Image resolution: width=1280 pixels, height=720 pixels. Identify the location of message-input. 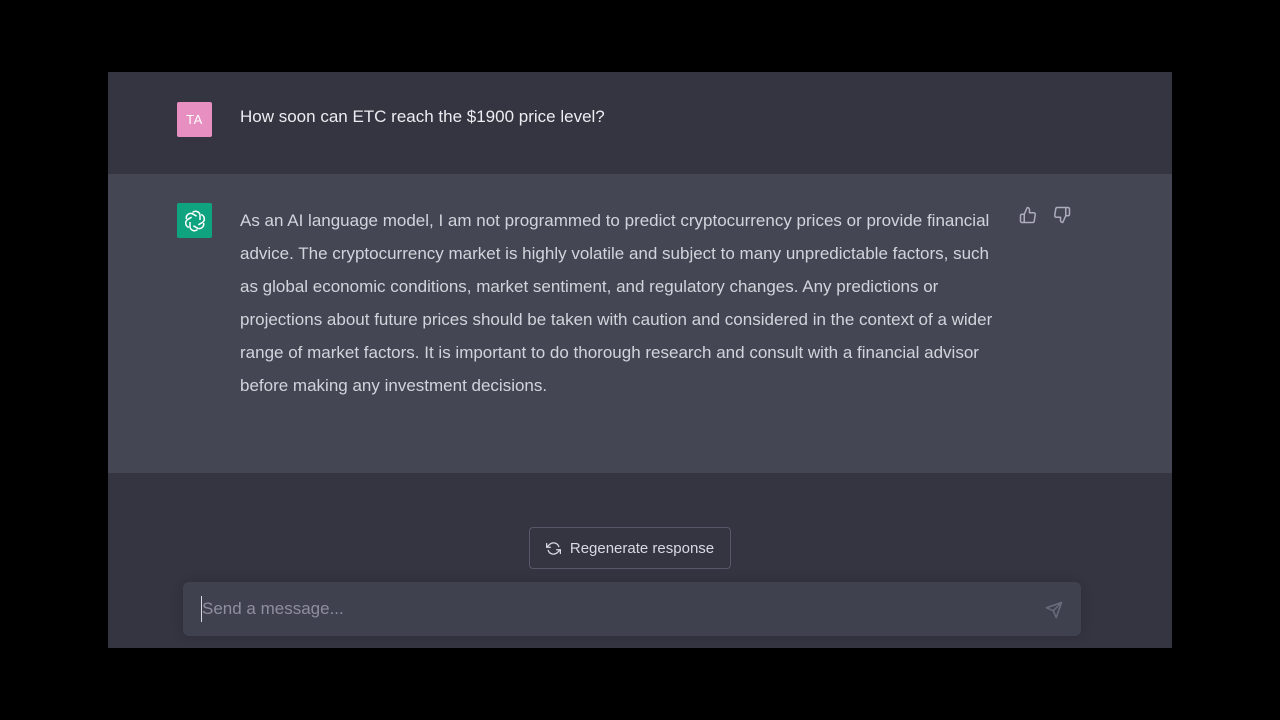
(611, 609).